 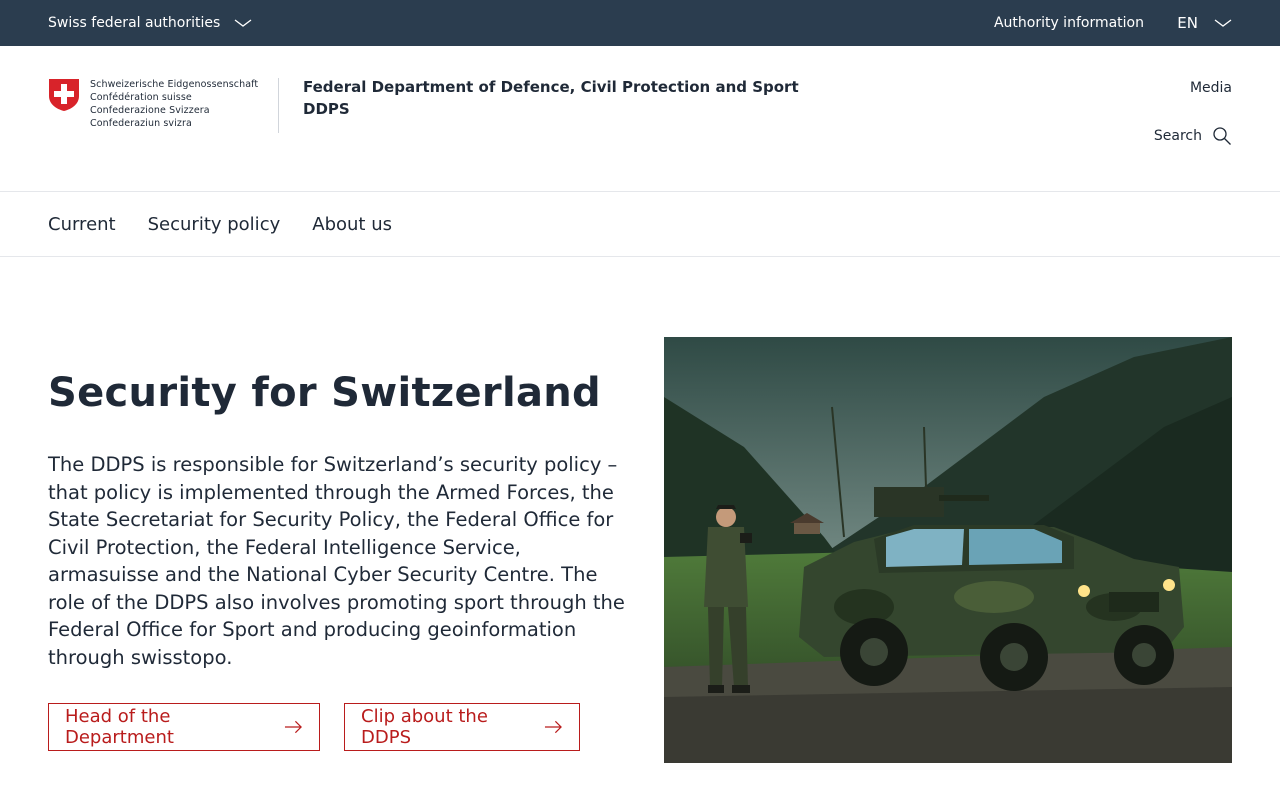 What do you see at coordinates (278, 105) in the screenshot?
I see `header-divider` at bounding box center [278, 105].